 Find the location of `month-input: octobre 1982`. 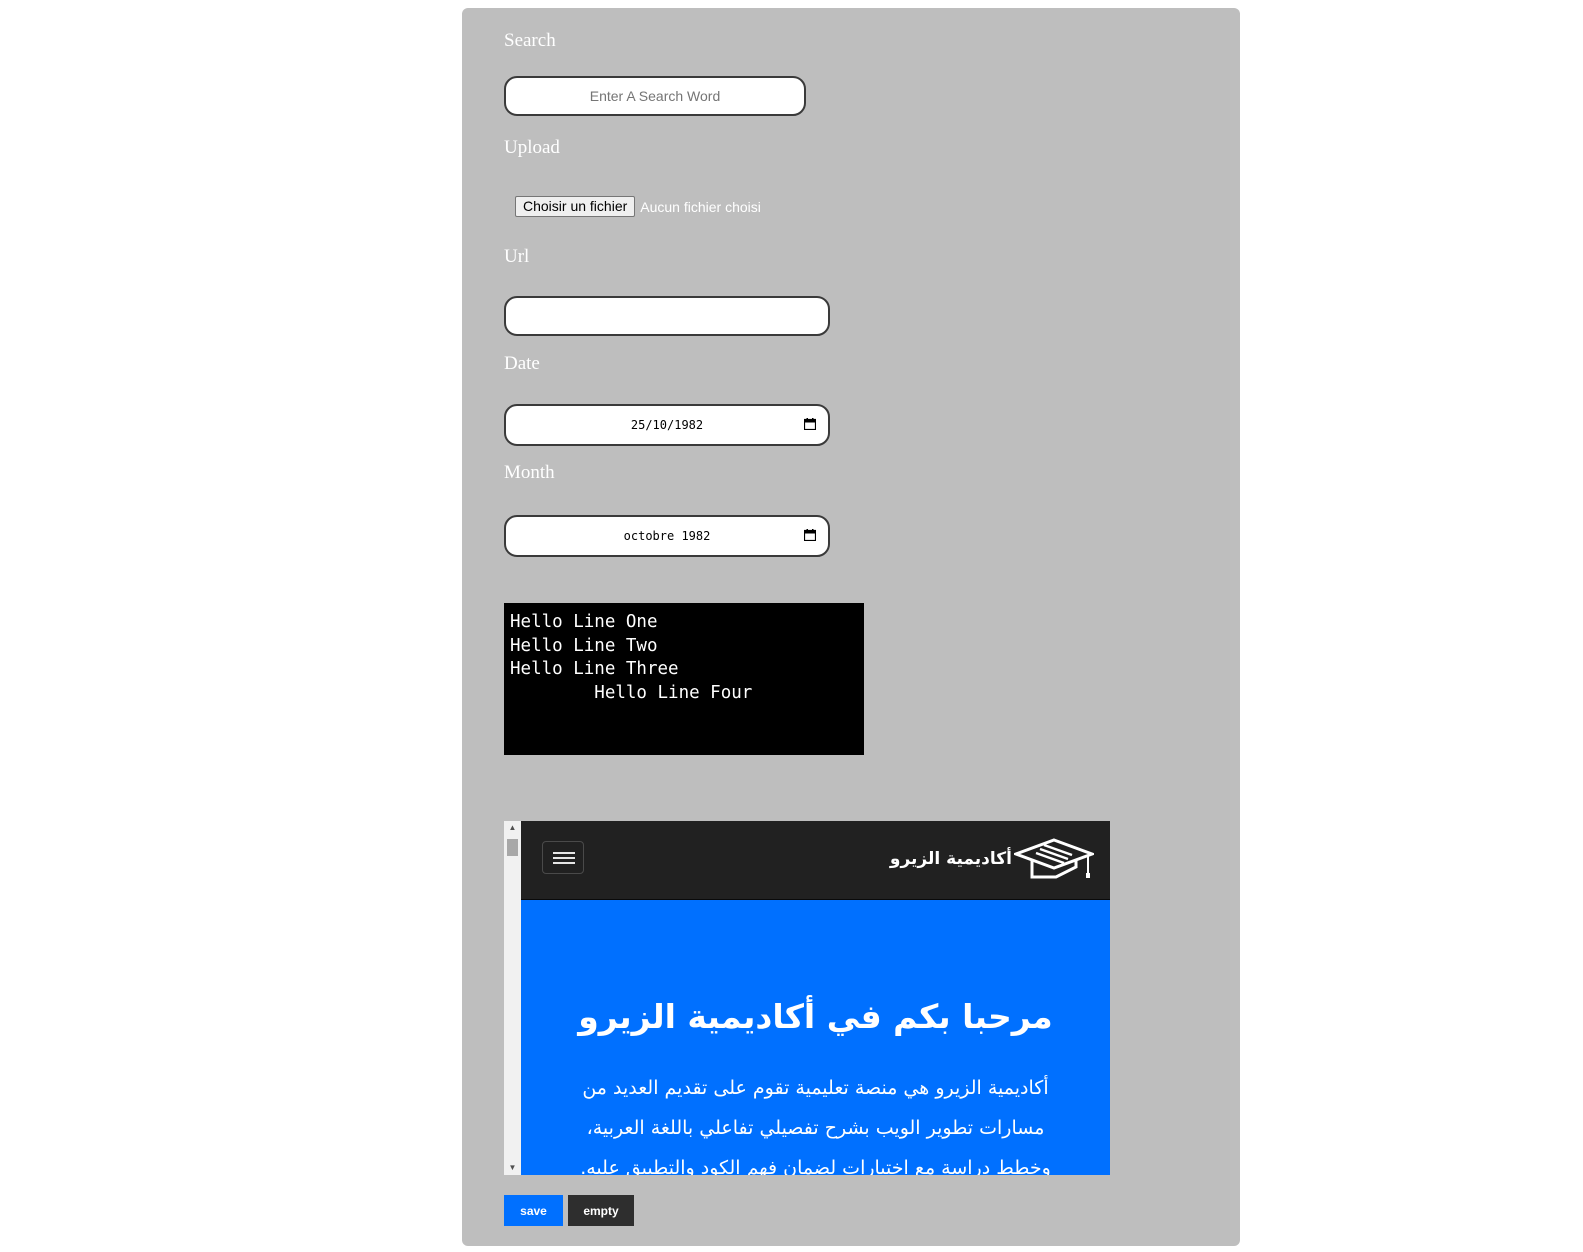

month-input: octobre 1982 is located at coordinates (667, 536).